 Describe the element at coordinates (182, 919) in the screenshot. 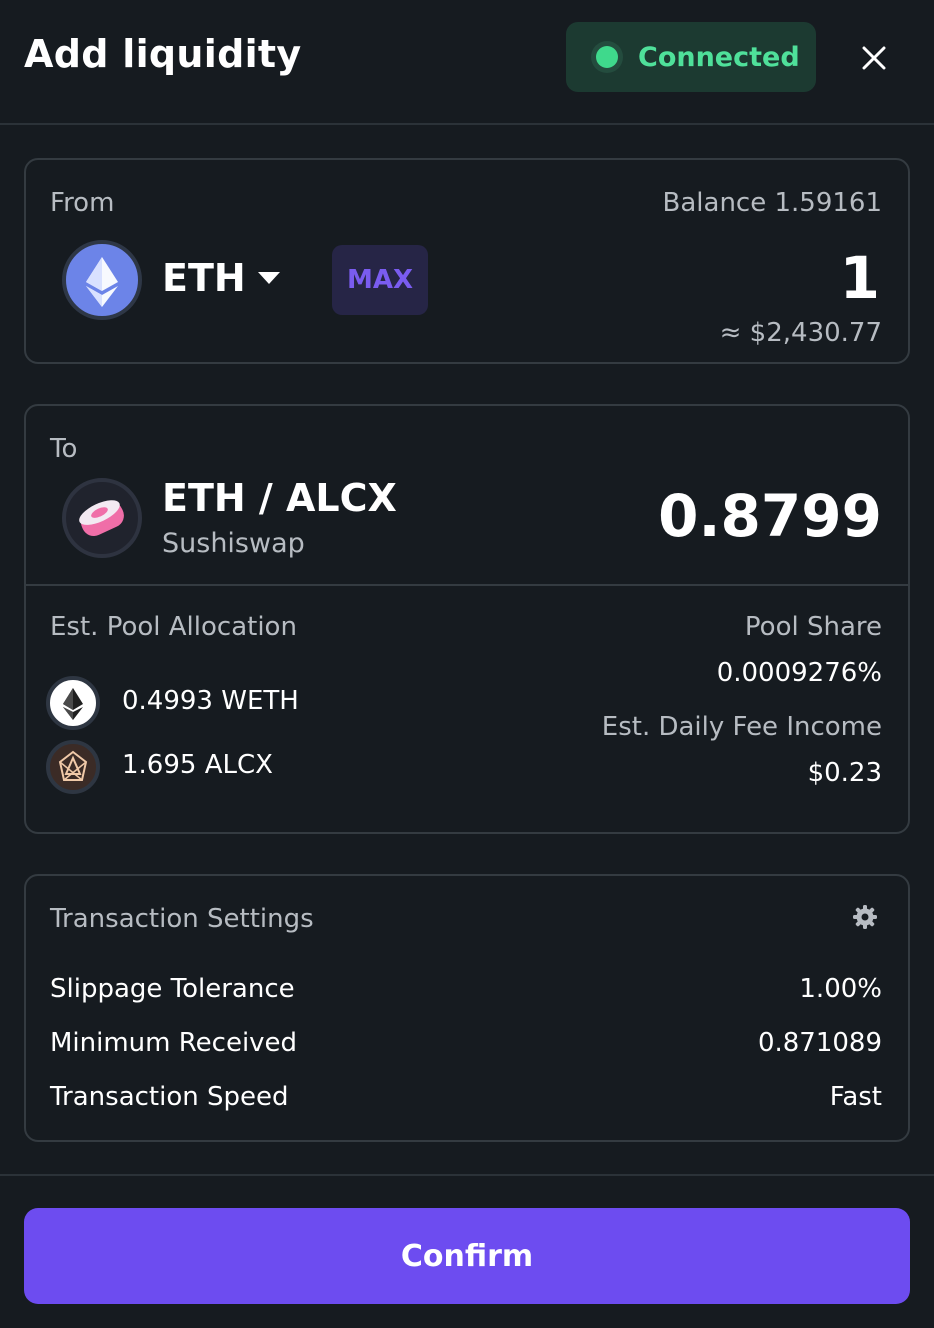

I see `settings-title: Transaction Settings` at that location.